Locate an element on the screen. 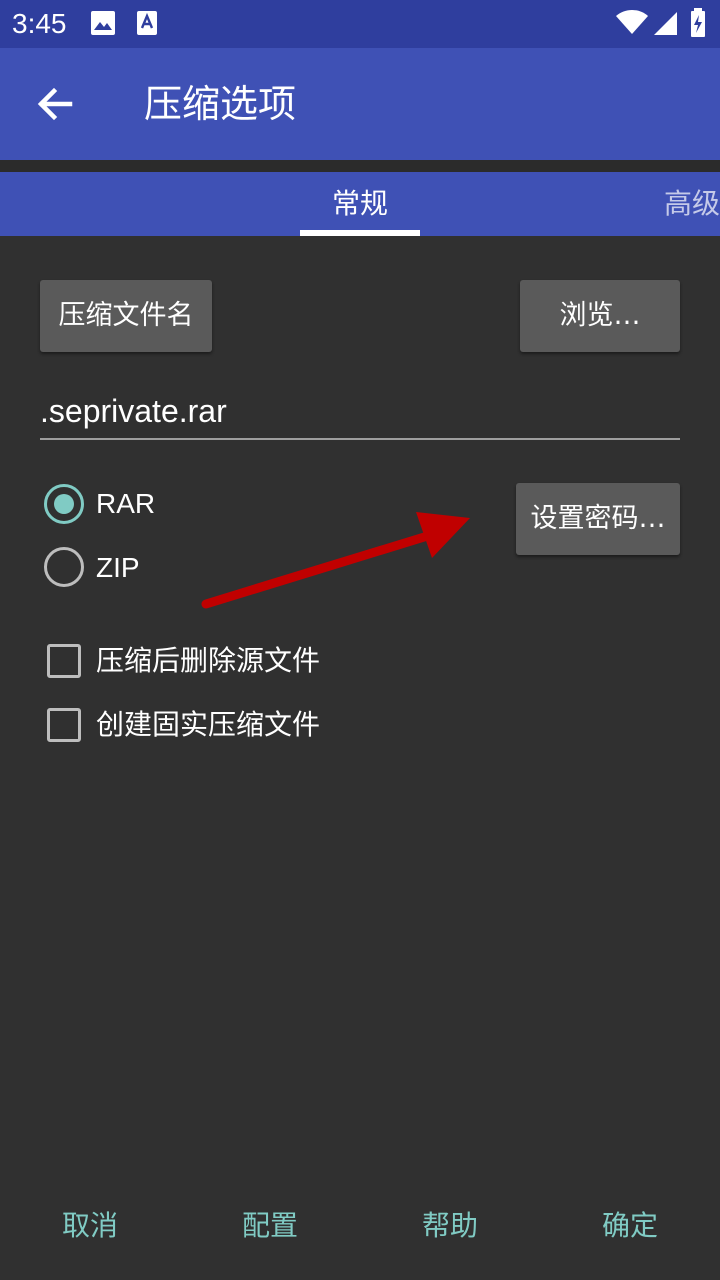 This screenshot has width=720, height=1280. tab-advanced: 高级 is located at coordinates (690, 204).